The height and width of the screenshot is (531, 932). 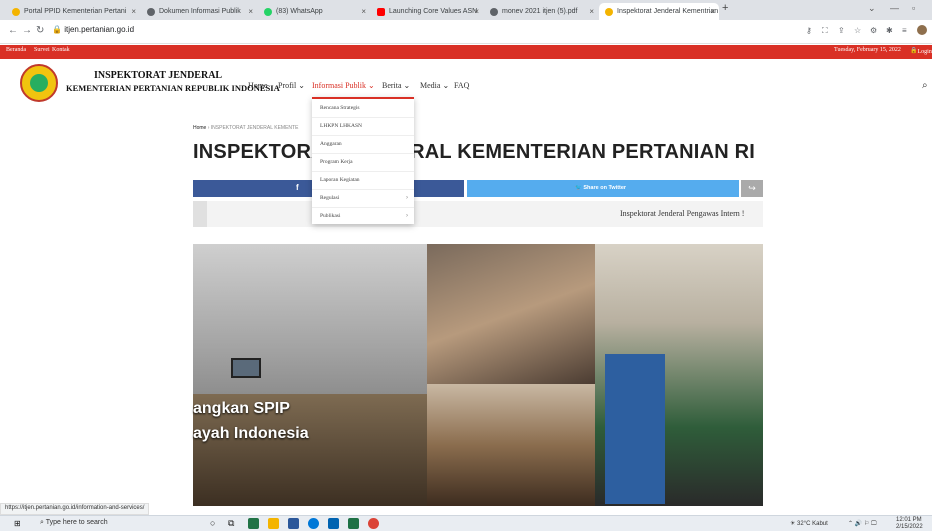 What do you see at coordinates (341, 126) in the screenshot?
I see `dropdown-item: LHKPN LHKASN` at bounding box center [341, 126].